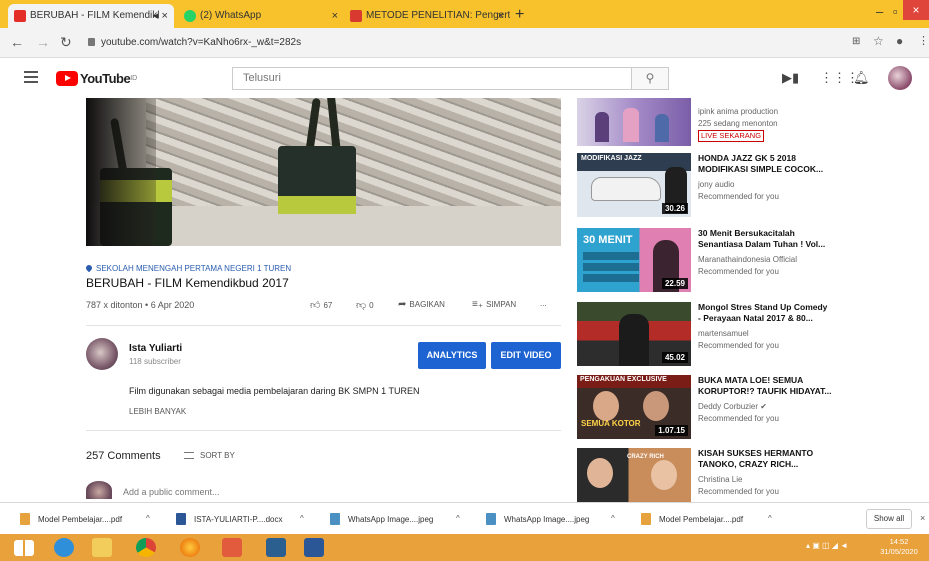  Describe the element at coordinates (674, 357) in the screenshot. I see `video-duration: 45.02` at that location.